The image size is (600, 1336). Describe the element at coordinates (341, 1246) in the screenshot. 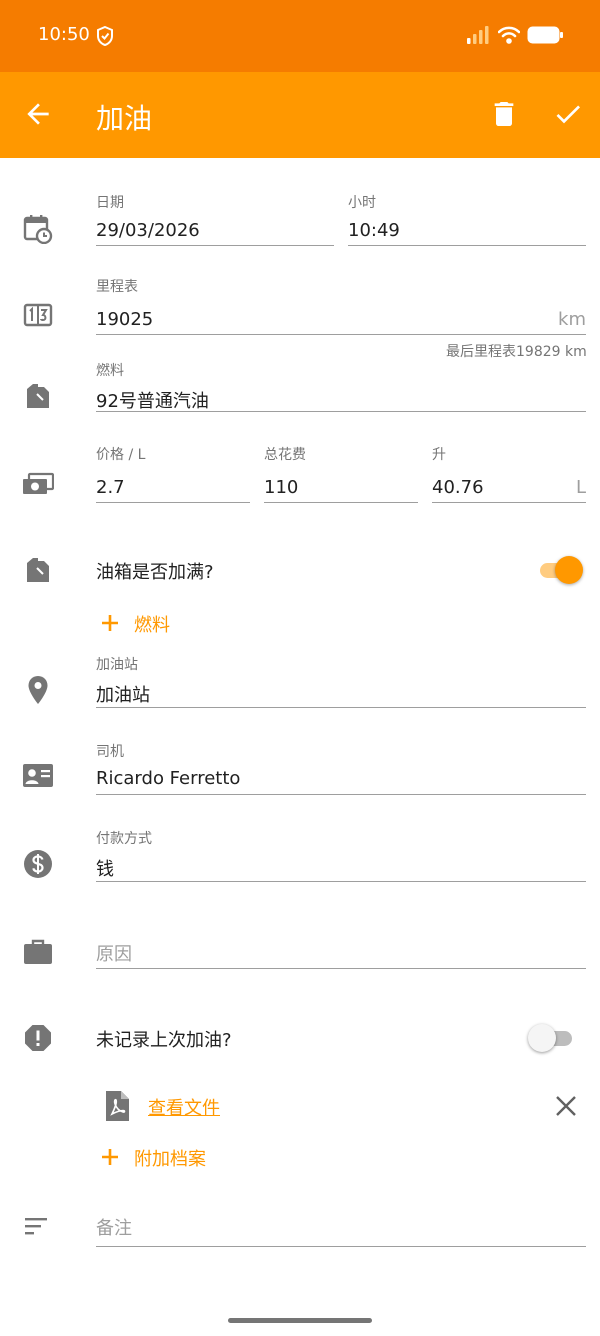

I see `notes-underline` at that location.